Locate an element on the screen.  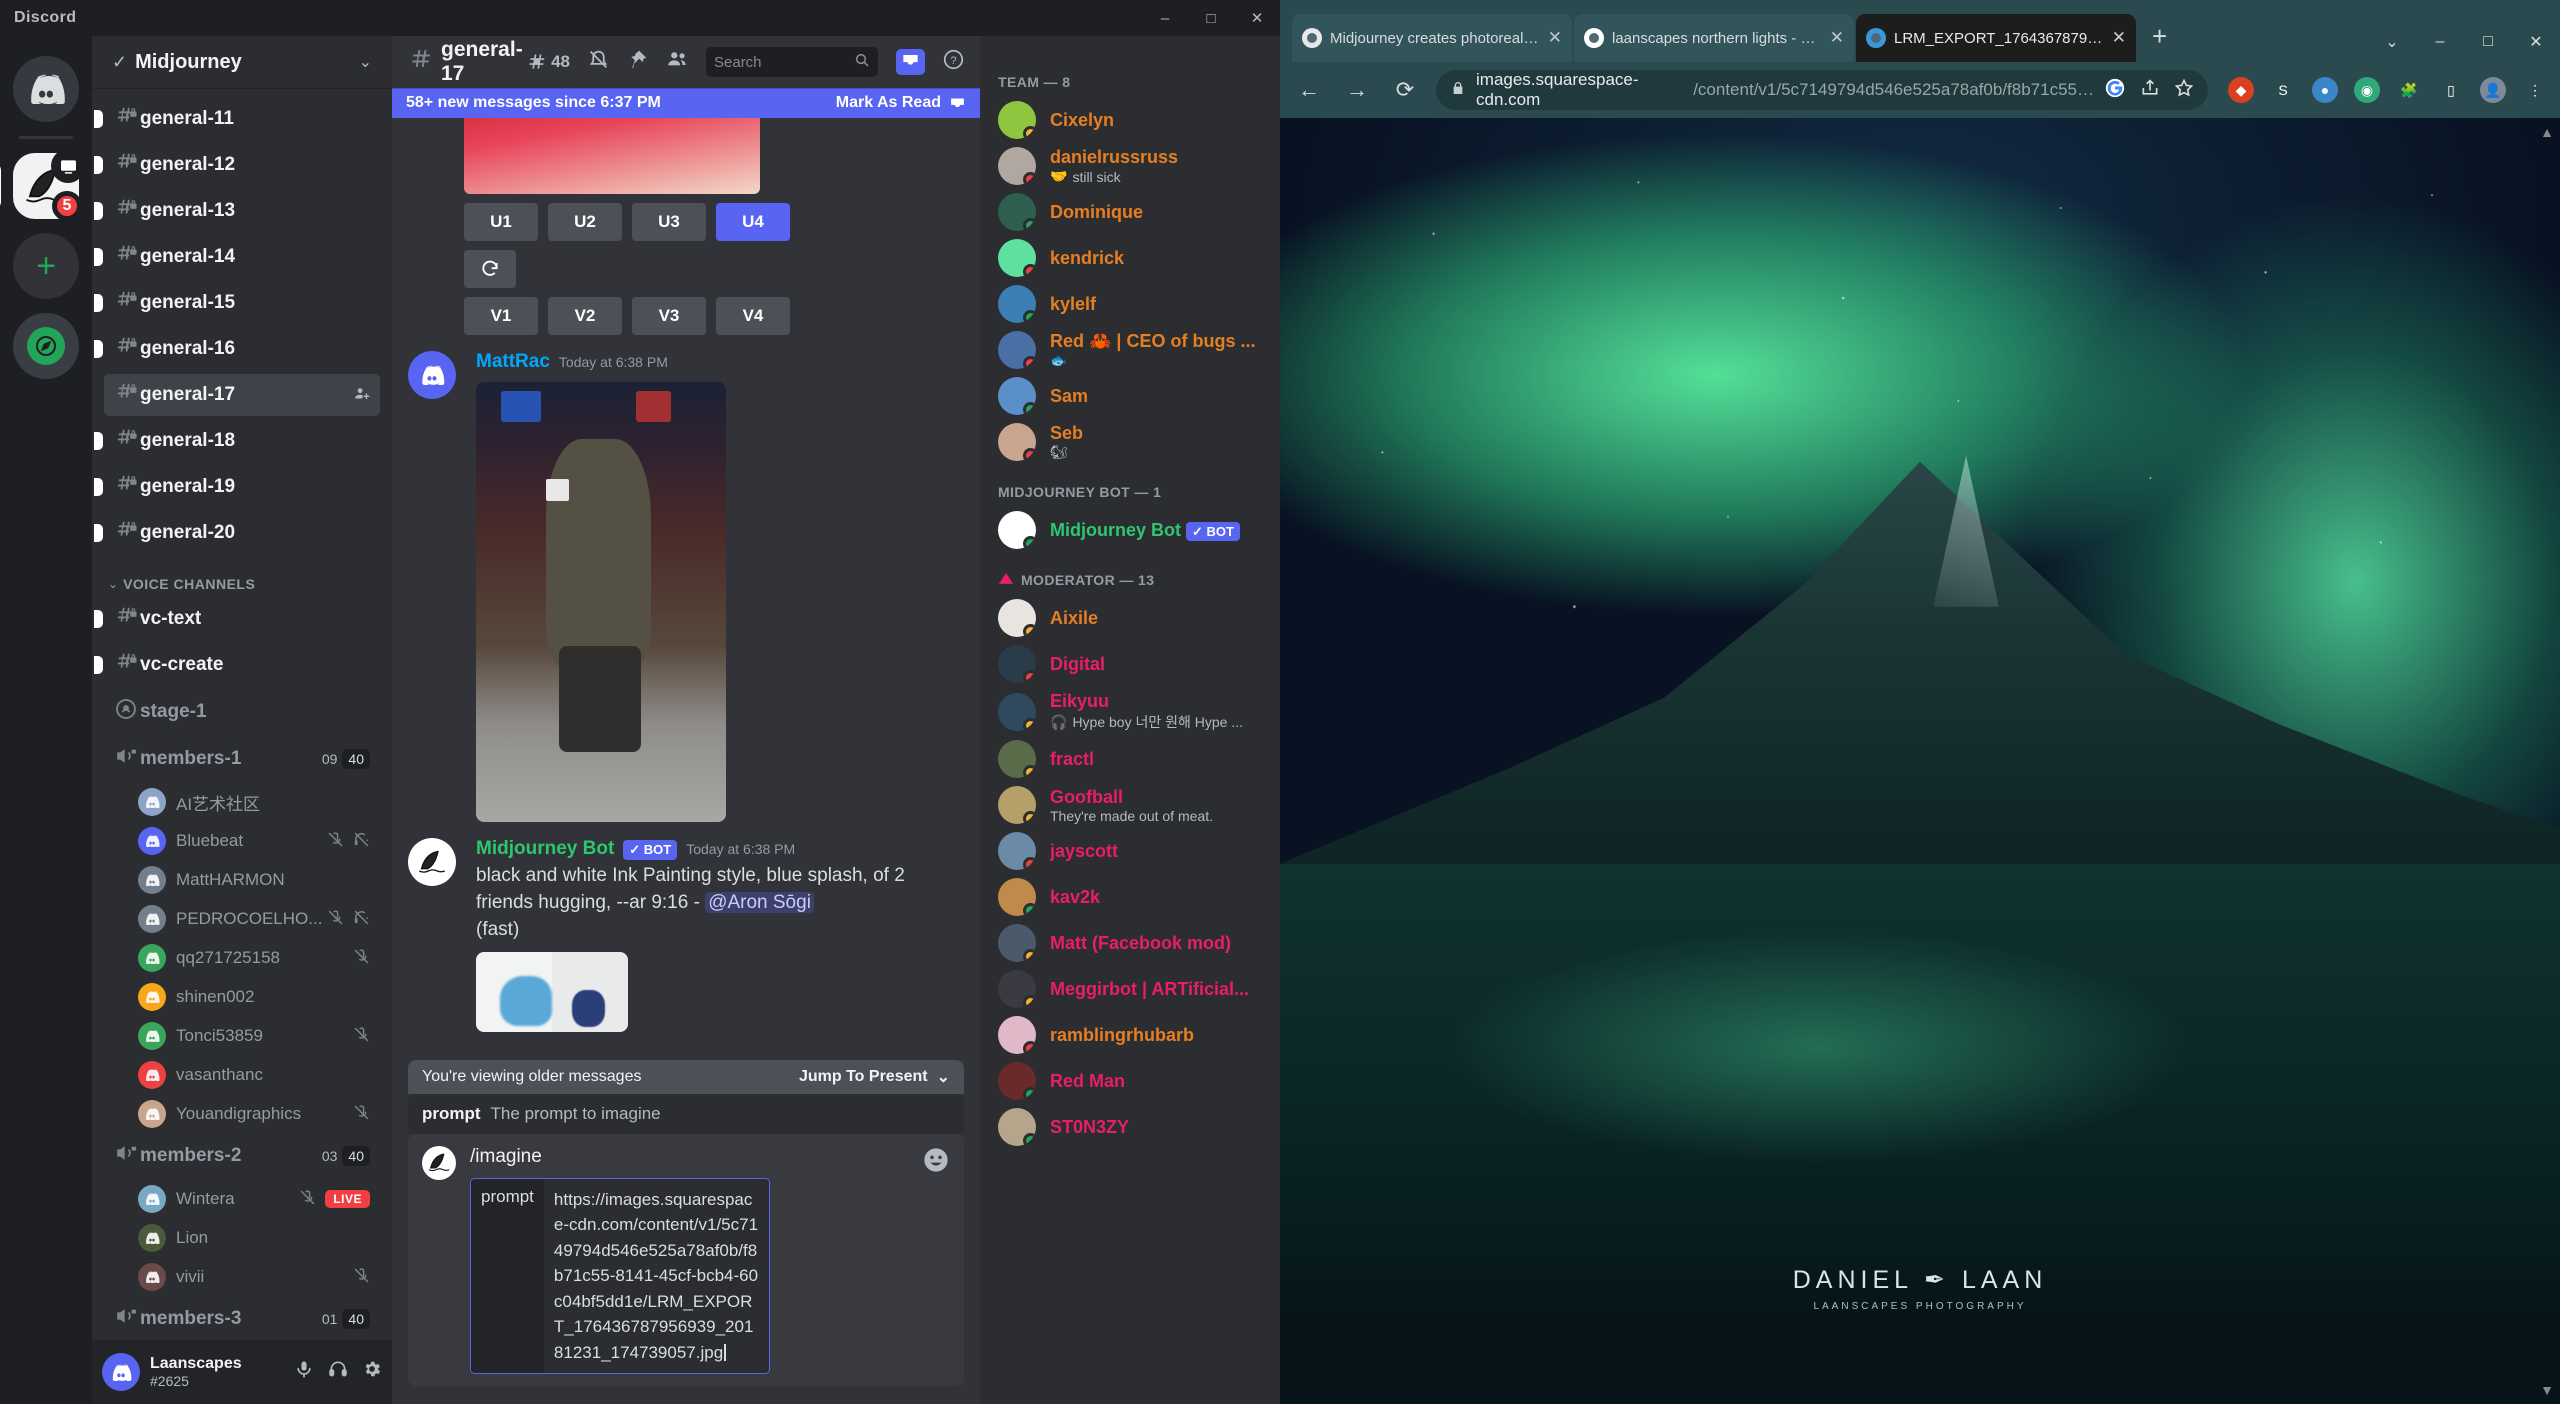
s-extension-icon: S is located at coordinates (2283, 90).